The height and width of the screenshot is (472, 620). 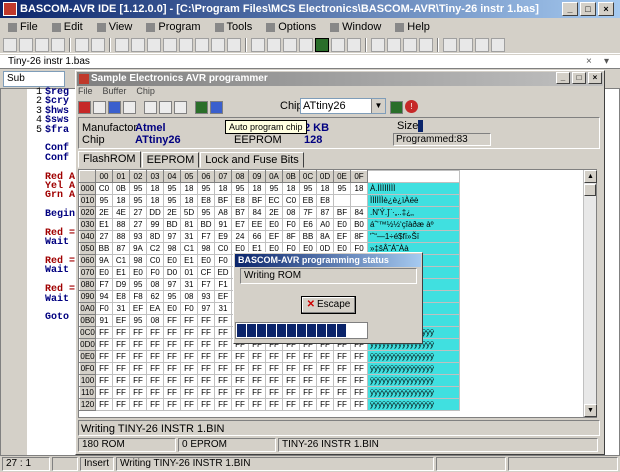 What do you see at coordinates (172, 224) in the screenshot?
I see `hex-cell: BD` at bounding box center [172, 224].